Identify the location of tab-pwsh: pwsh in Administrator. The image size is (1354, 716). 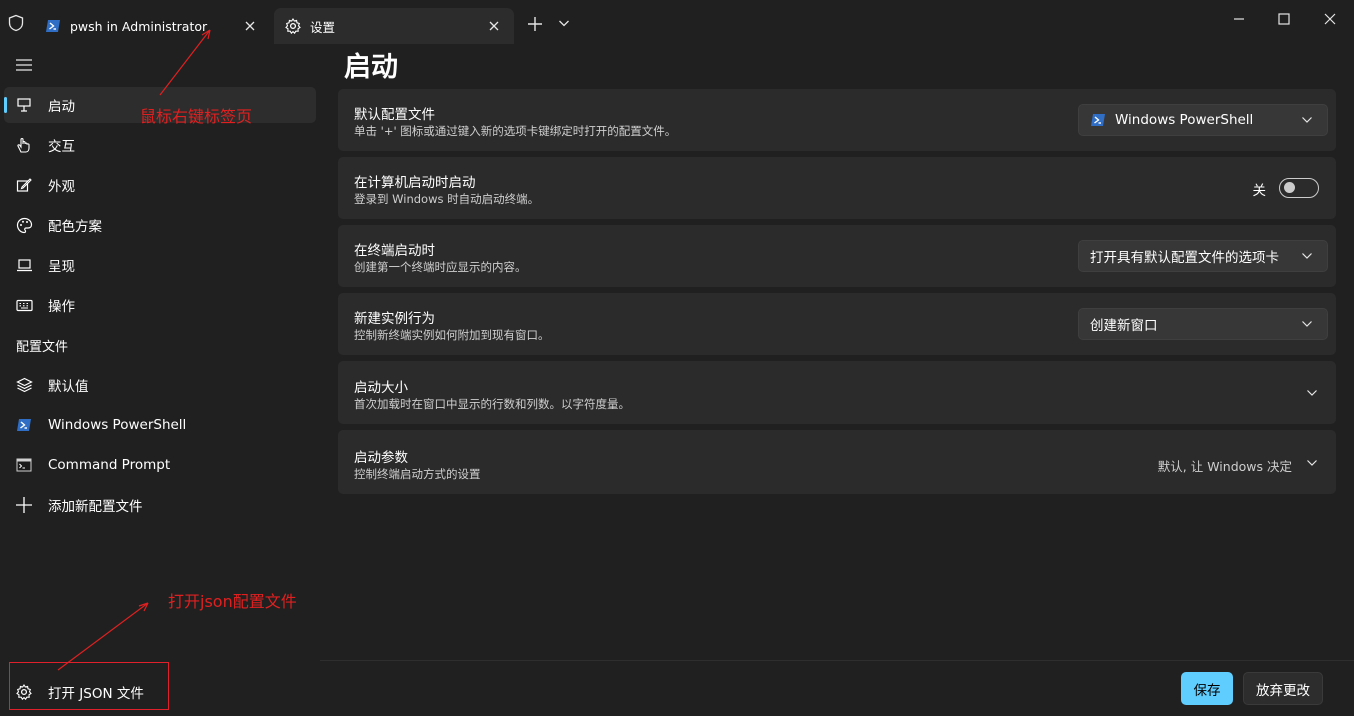
(152, 26).